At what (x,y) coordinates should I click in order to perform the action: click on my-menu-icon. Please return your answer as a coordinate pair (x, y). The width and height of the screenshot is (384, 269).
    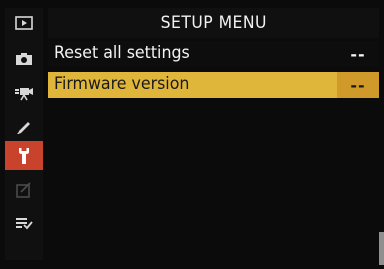
    Looking at the image, I should click on (24, 223).